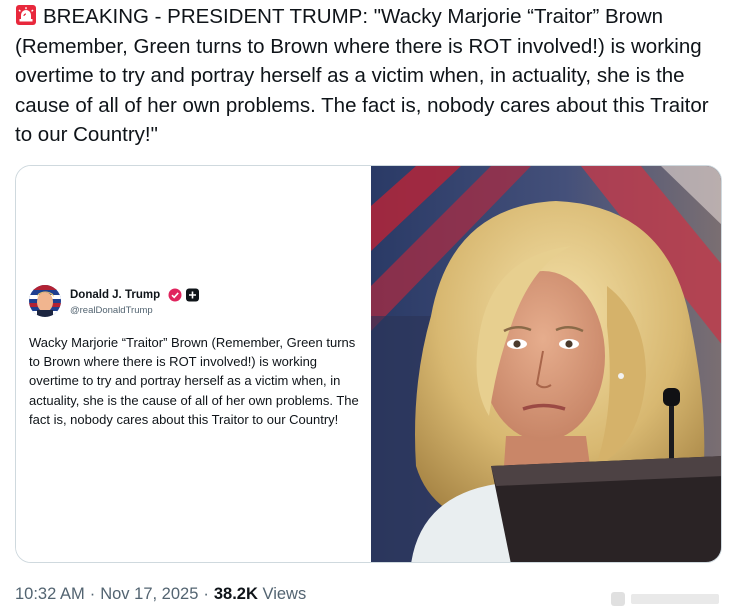 This screenshot has height=612, width=738. What do you see at coordinates (235, 594) in the screenshot?
I see `views-count: 38.2K` at bounding box center [235, 594].